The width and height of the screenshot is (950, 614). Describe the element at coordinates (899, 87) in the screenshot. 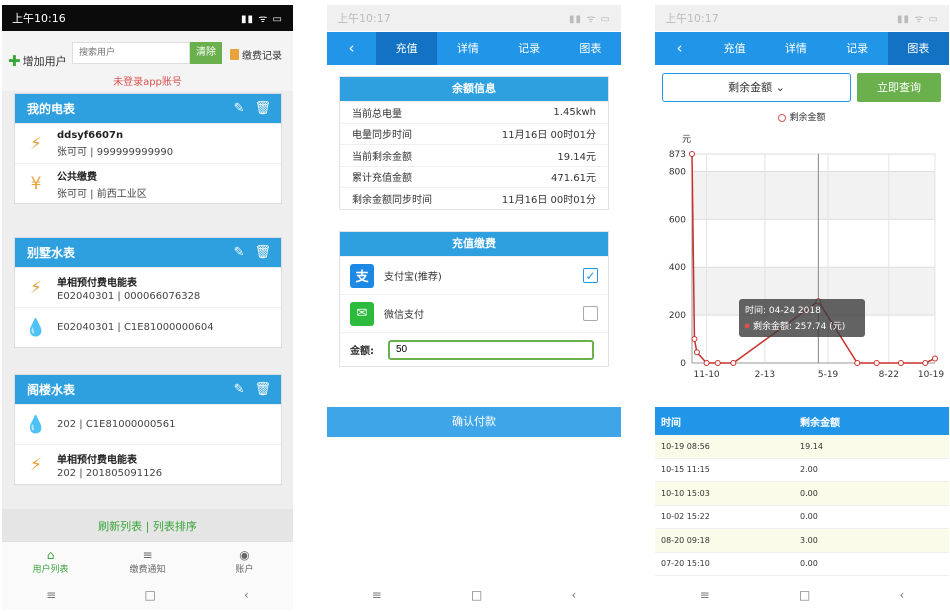

I see `query-button: 立即查询` at that location.